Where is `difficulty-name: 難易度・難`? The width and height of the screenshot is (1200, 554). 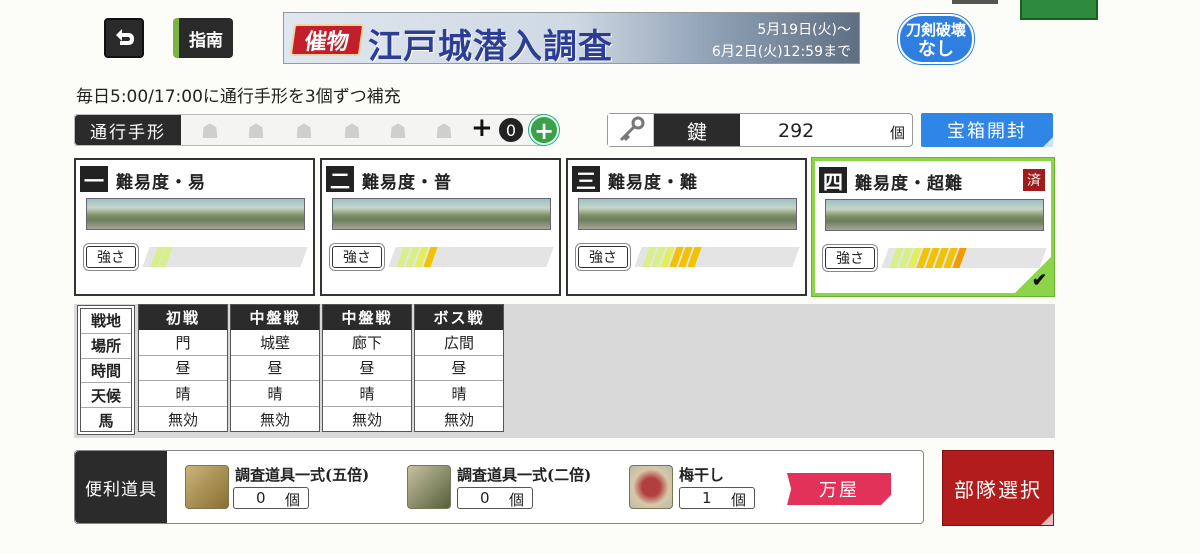
difficulty-name: 難易度・難 is located at coordinates (653, 183).